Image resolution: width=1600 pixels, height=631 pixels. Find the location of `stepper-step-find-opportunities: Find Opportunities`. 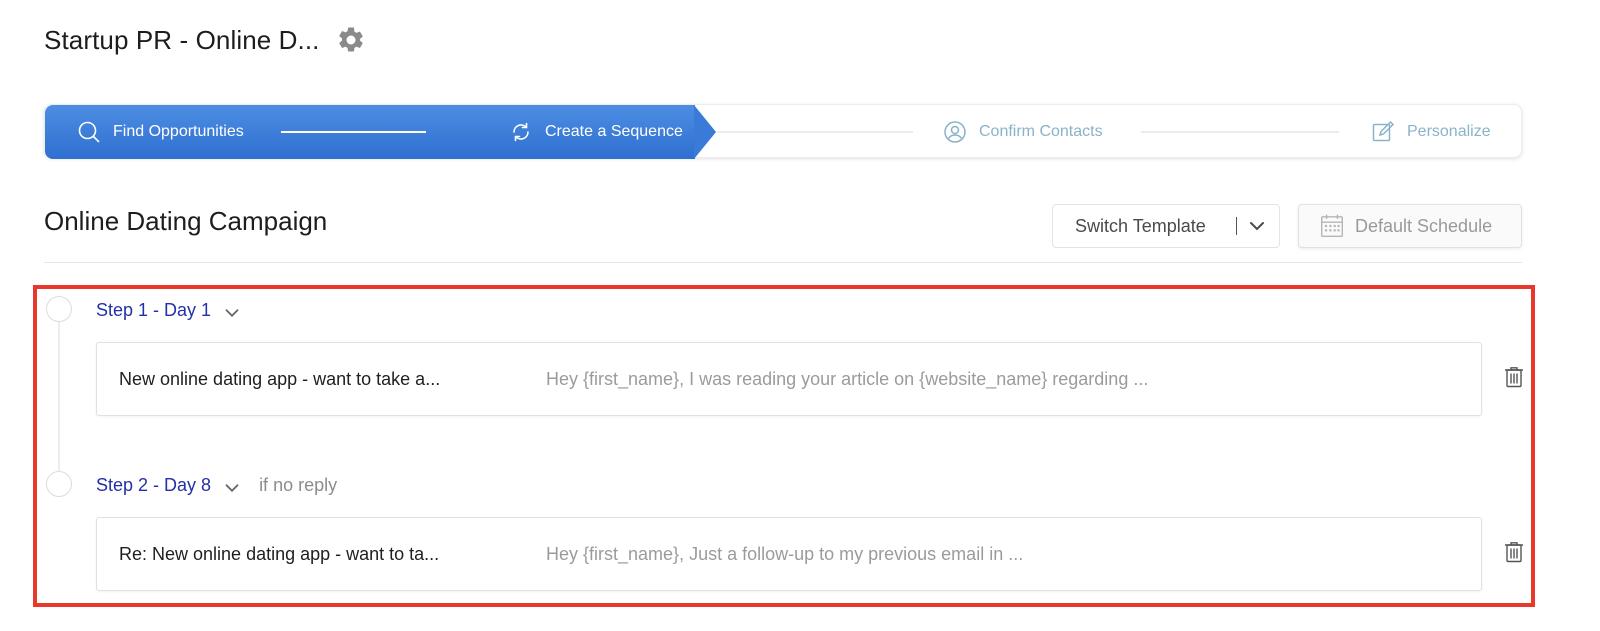

stepper-step-find-opportunities: Find Opportunities is located at coordinates (160, 132).